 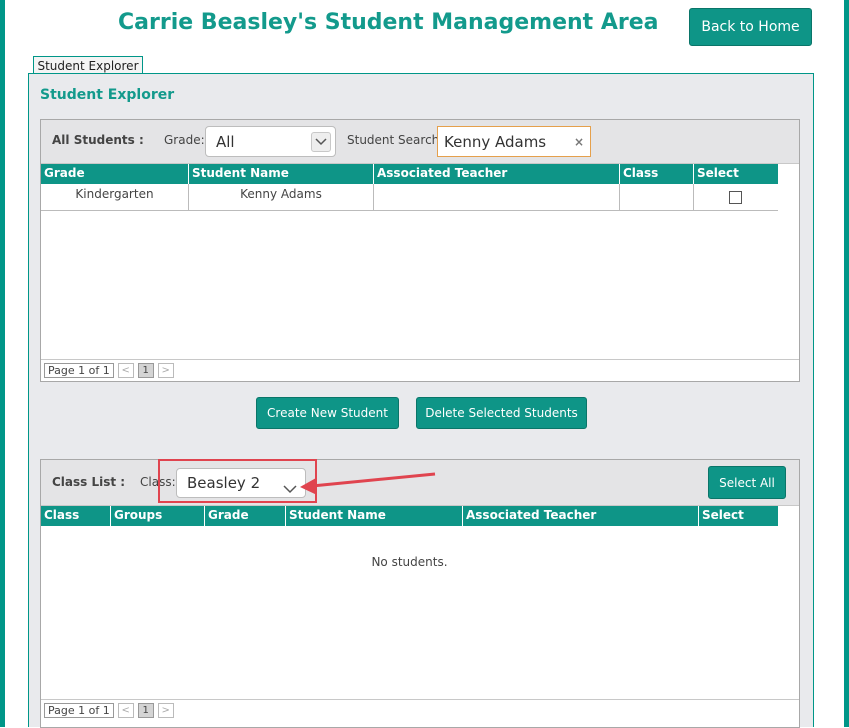 I want to click on delete-selected-students-button: Delete Selected Students, so click(x=501, y=413).